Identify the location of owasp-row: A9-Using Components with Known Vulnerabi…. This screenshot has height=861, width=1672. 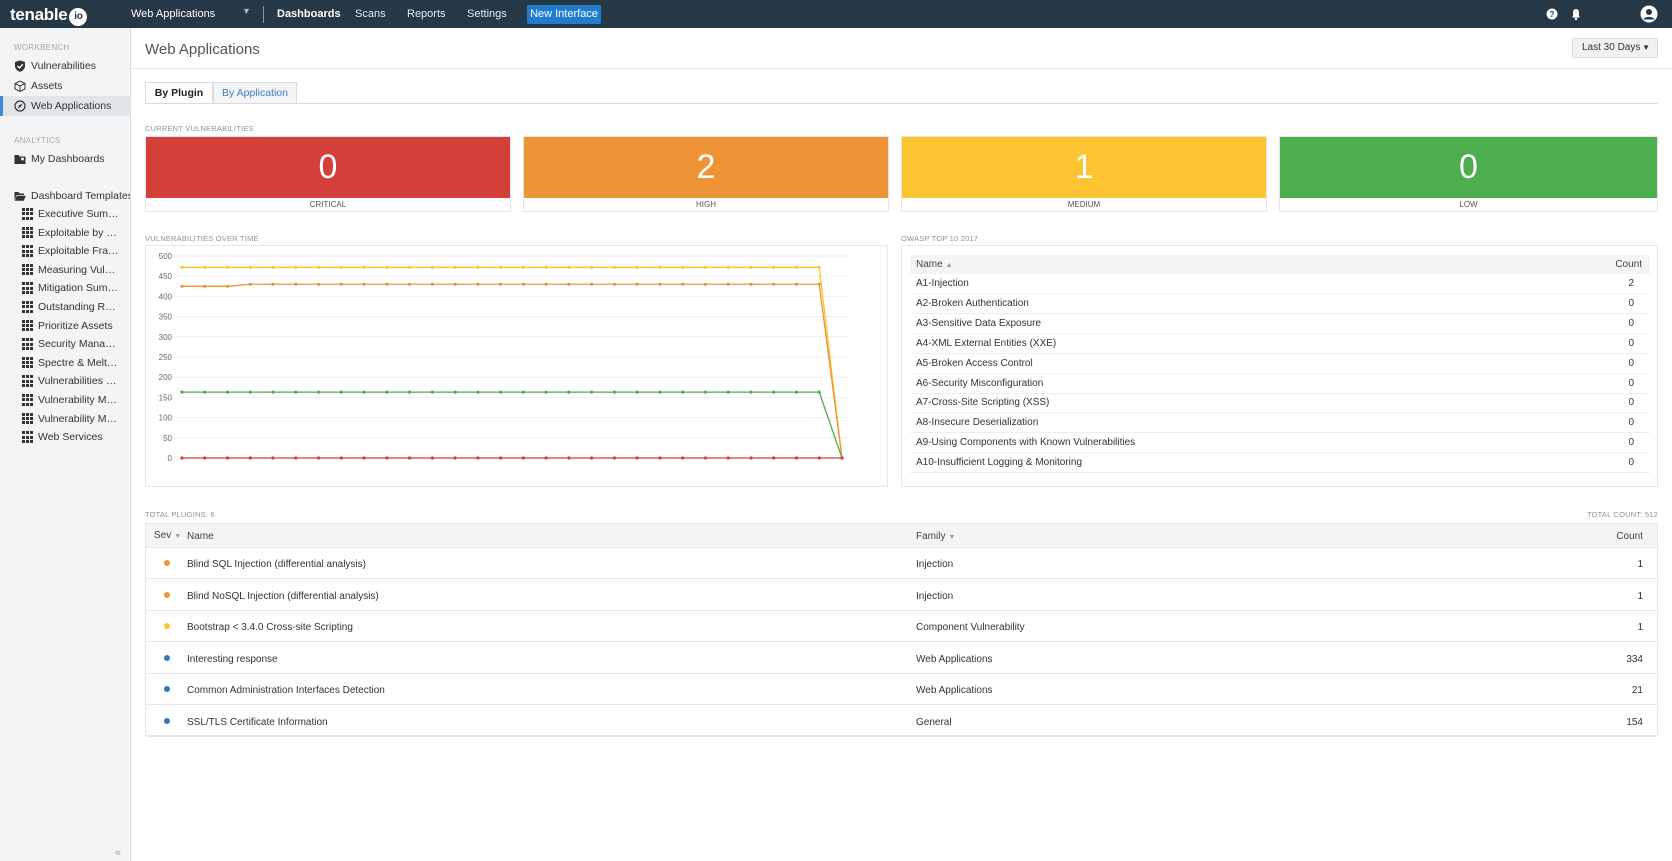
(1280, 443).